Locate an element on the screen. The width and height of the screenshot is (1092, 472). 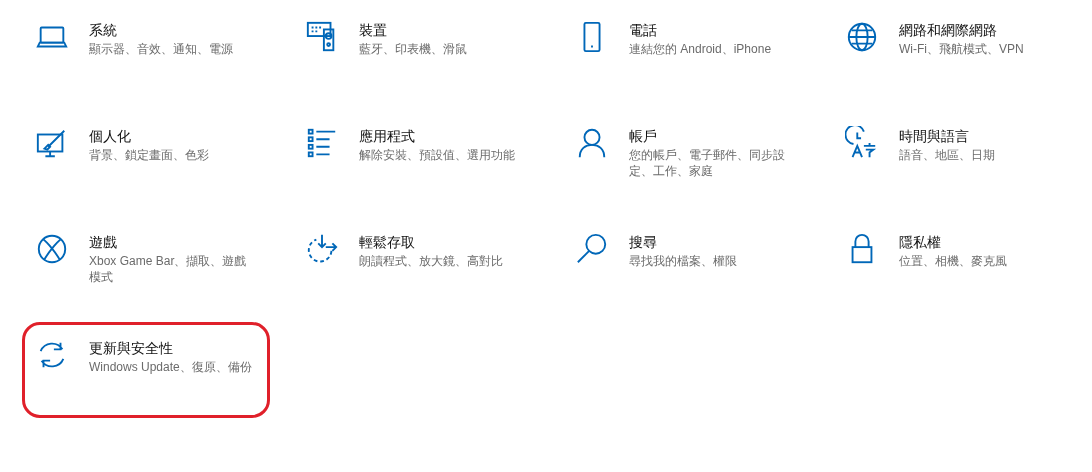
category-description: 解除安裝、預設值、選用功能 is located at coordinates (437, 155).